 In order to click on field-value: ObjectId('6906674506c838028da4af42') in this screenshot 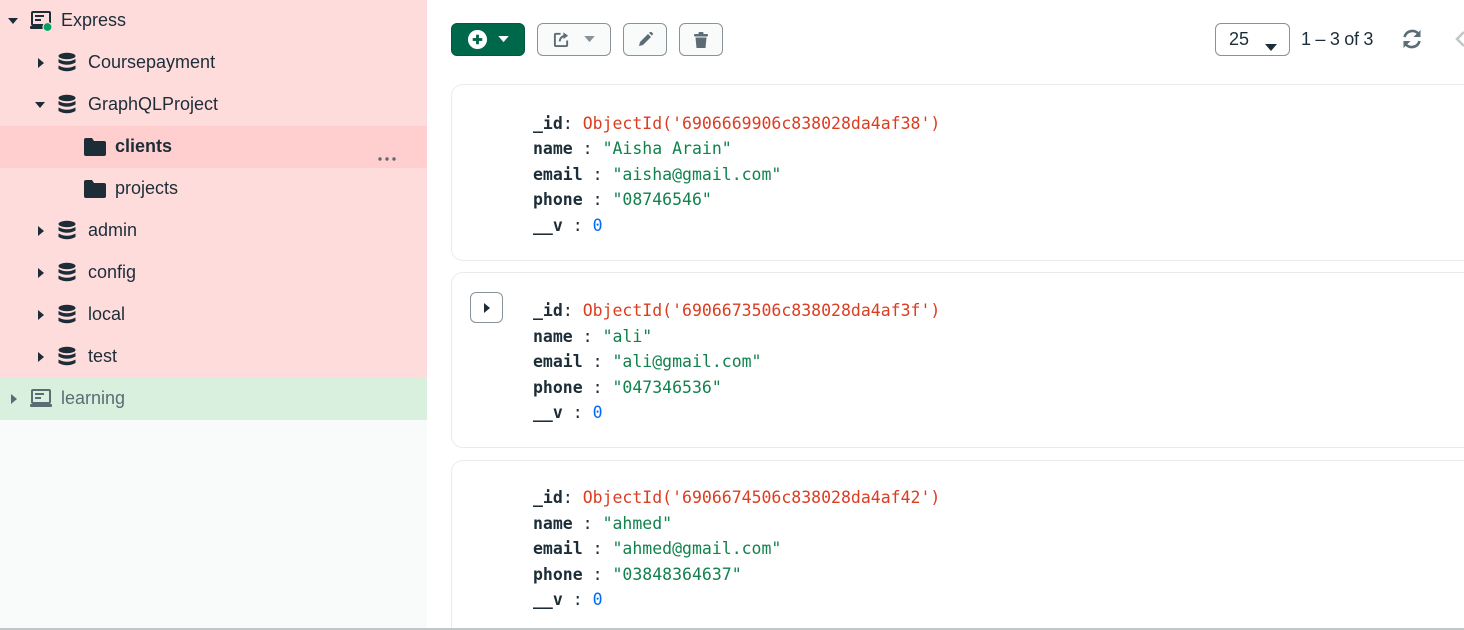, I will do `click(762, 497)`.